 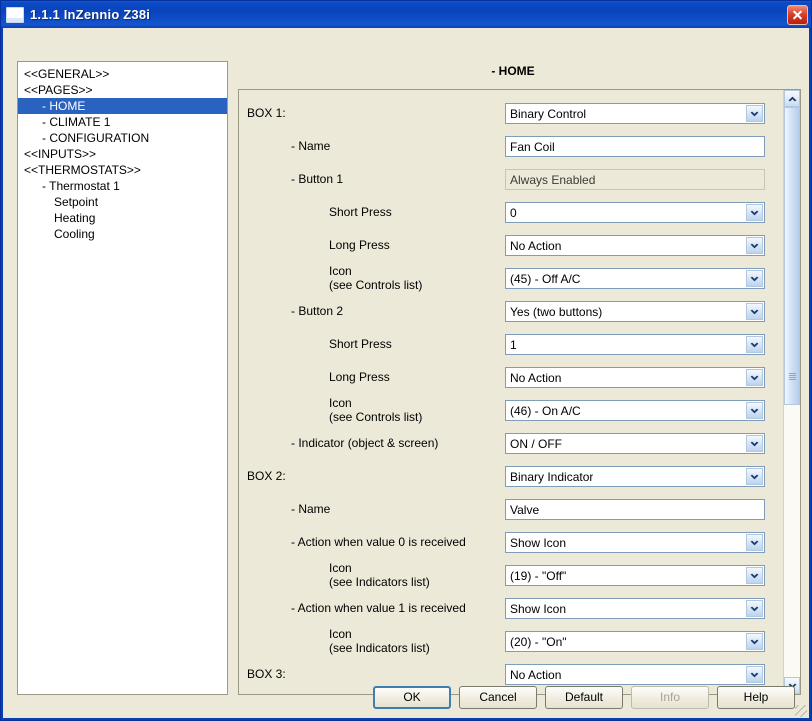 I want to click on tree-item: <<INPUTS>>, so click(x=122, y=154).